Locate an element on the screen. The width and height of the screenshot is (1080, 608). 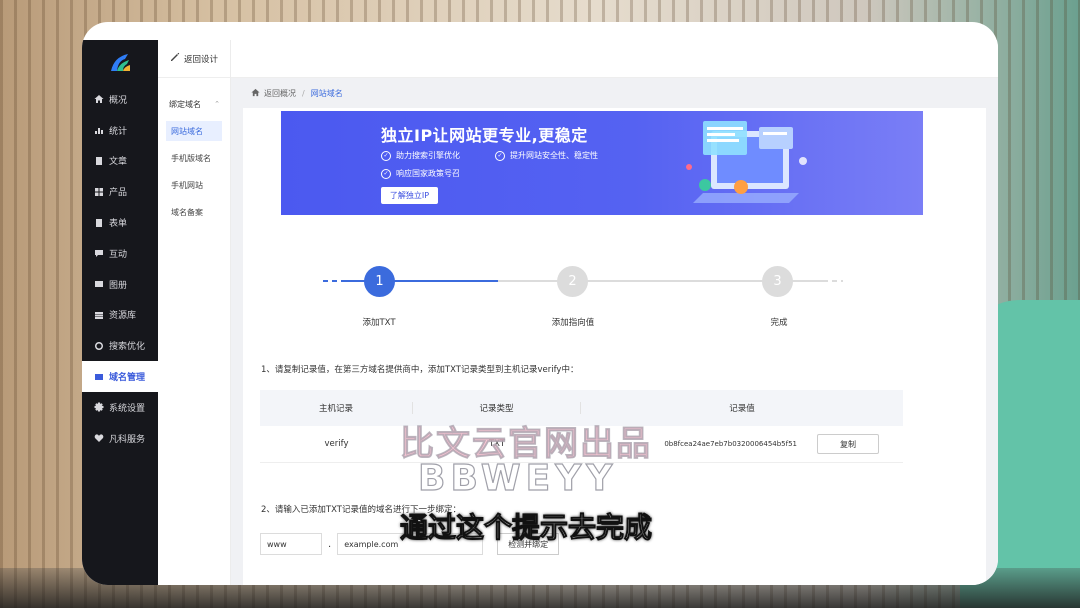
domain-name-input: example.com is located at coordinates (410, 544).